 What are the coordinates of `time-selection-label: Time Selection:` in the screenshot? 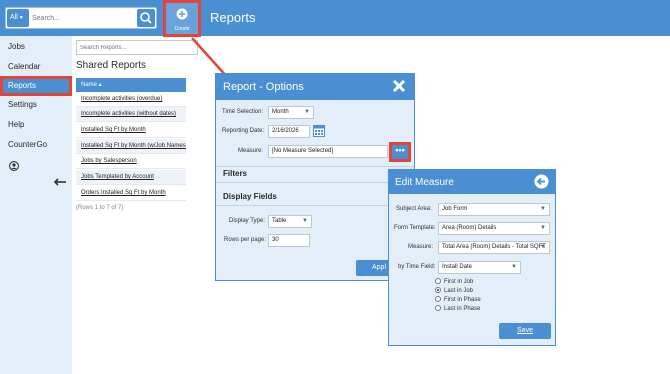 It's located at (243, 112).